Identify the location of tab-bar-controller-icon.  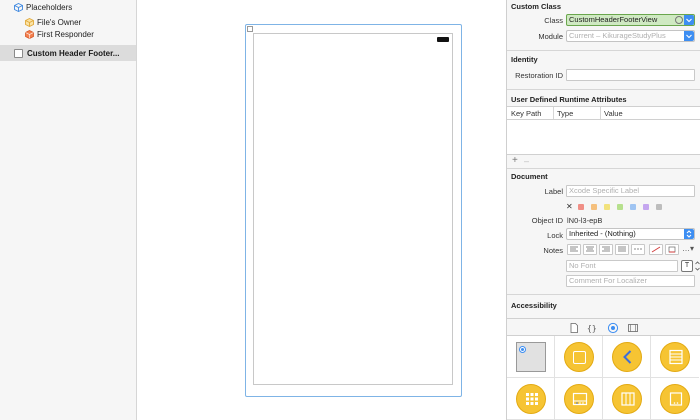
(579, 399).